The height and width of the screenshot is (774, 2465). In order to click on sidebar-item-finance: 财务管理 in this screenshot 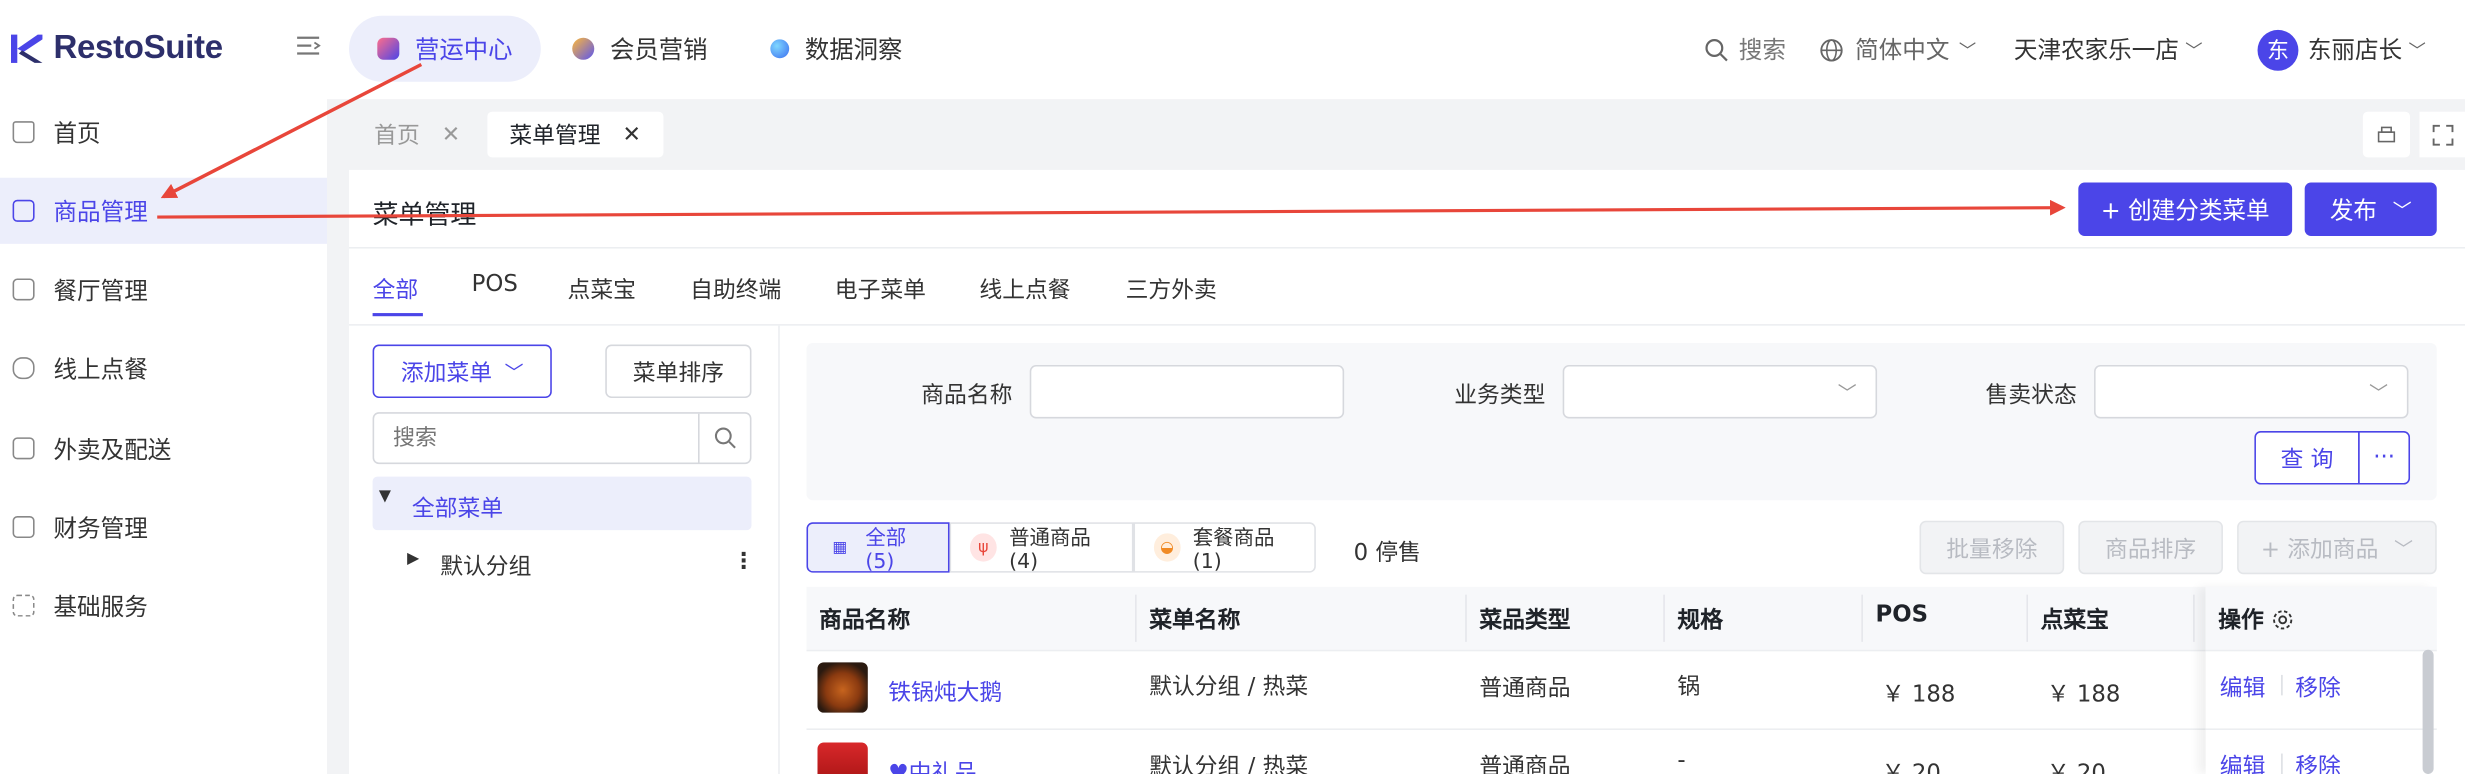, I will do `click(163, 527)`.